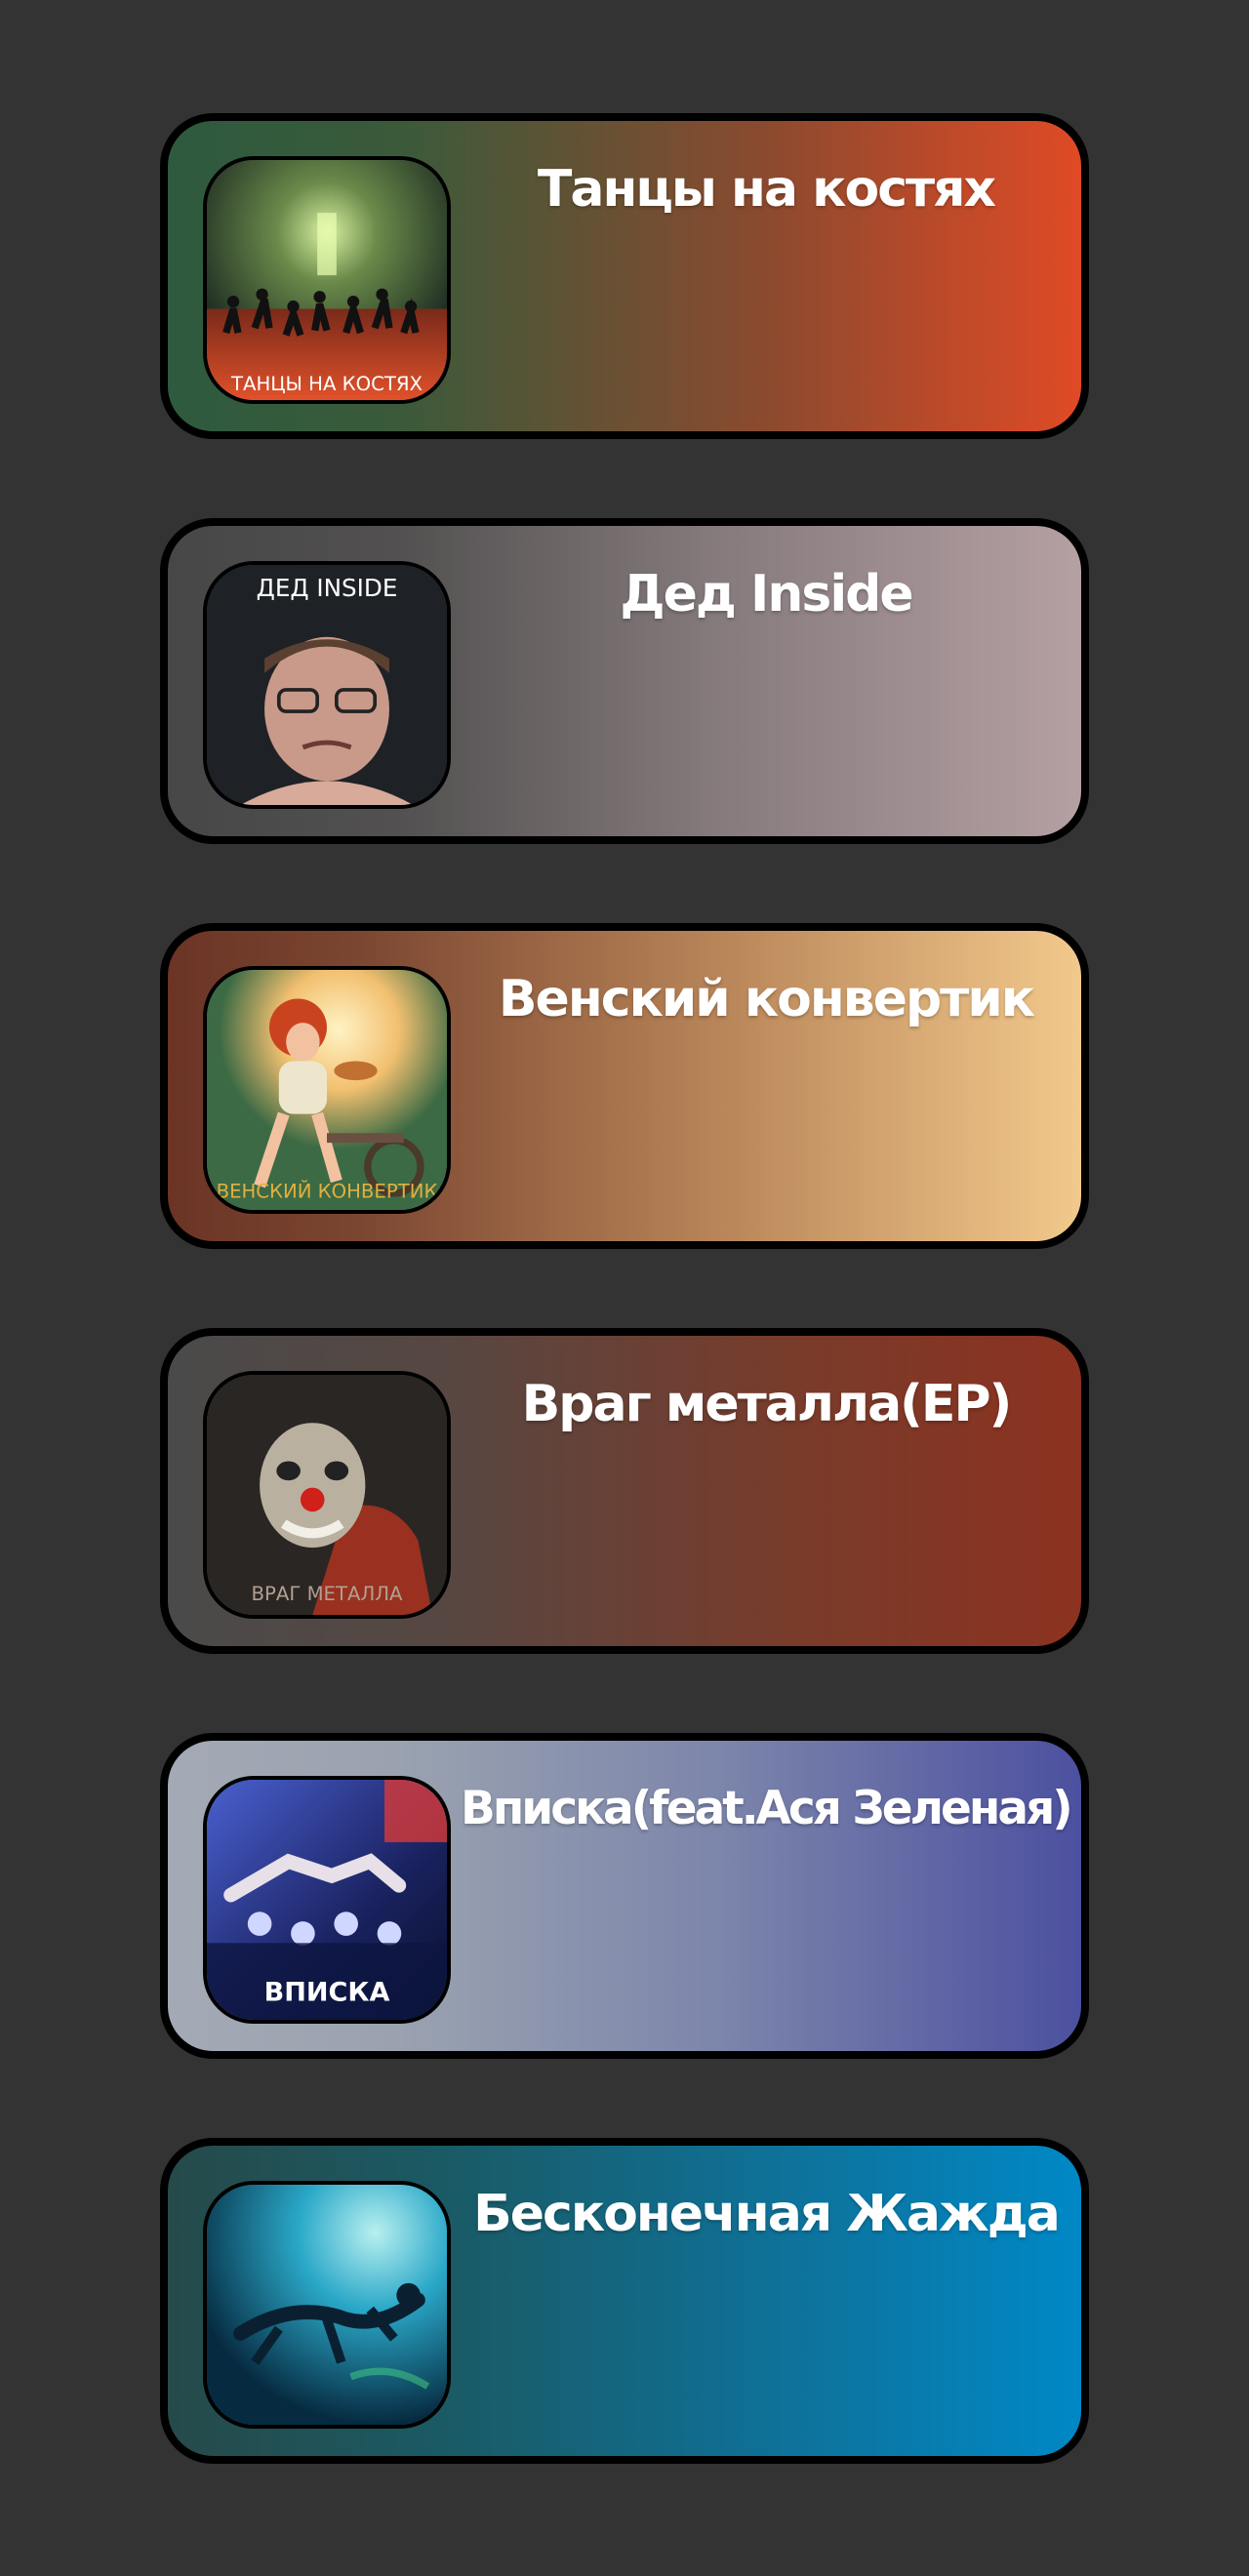 Image resolution: width=1249 pixels, height=2576 pixels. Describe the element at coordinates (624, 1896) in the screenshot. I see `album-card-vpiska: ВПИСКА Вписка(feat.Ася Зеленая)` at that location.